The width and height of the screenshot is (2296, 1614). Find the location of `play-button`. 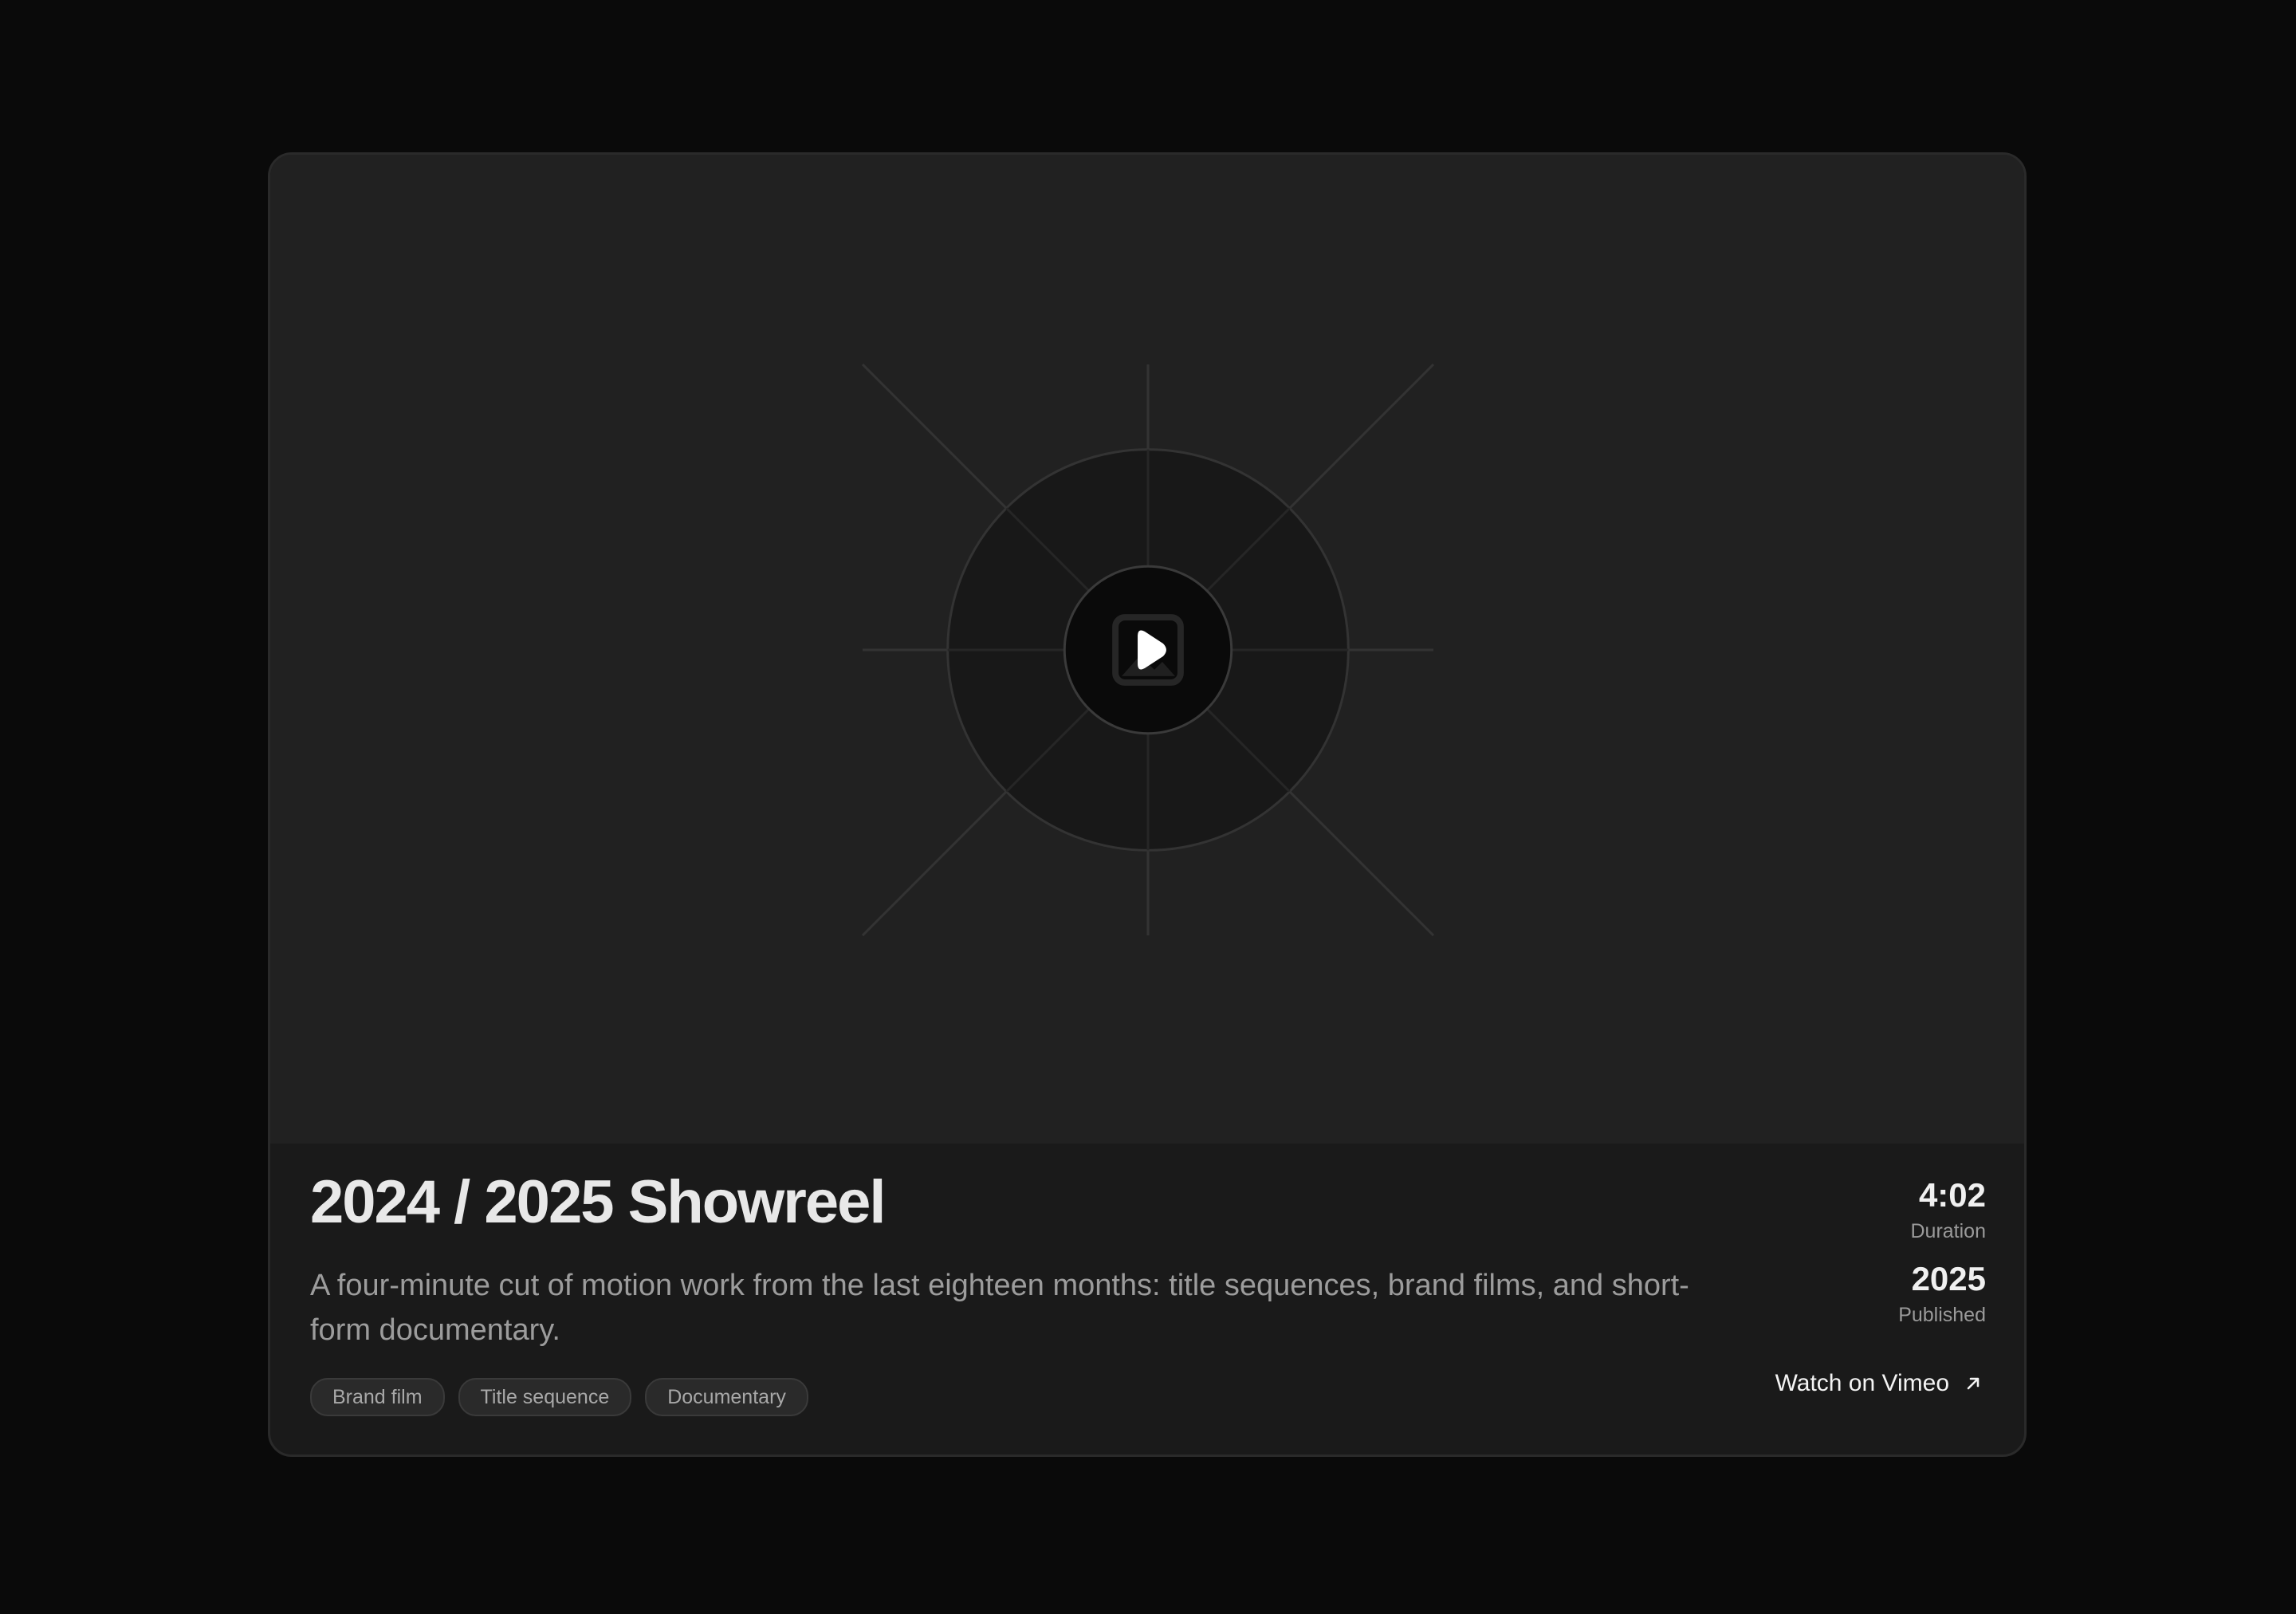

play-button is located at coordinates (1148, 650).